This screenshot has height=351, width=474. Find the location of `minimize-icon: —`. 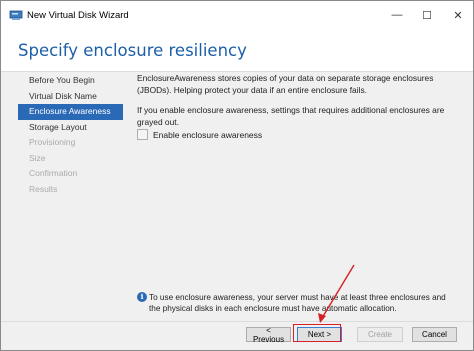

minimize-icon: — is located at coordinates (397, 15).